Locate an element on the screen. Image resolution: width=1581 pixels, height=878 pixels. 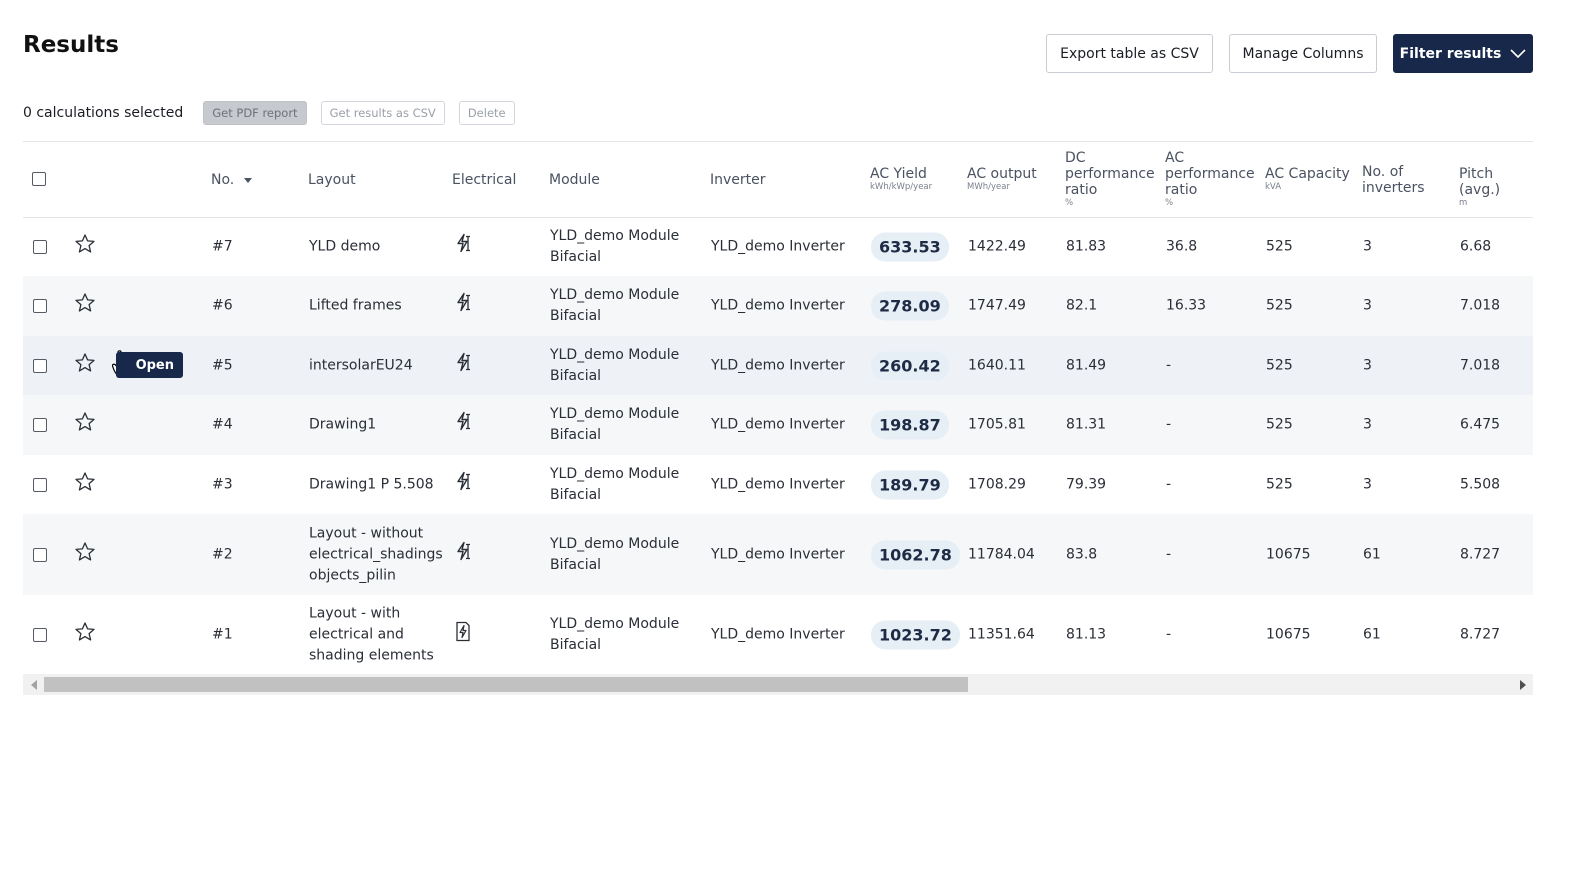
column-no: No. is located at coordinates (232, 180).